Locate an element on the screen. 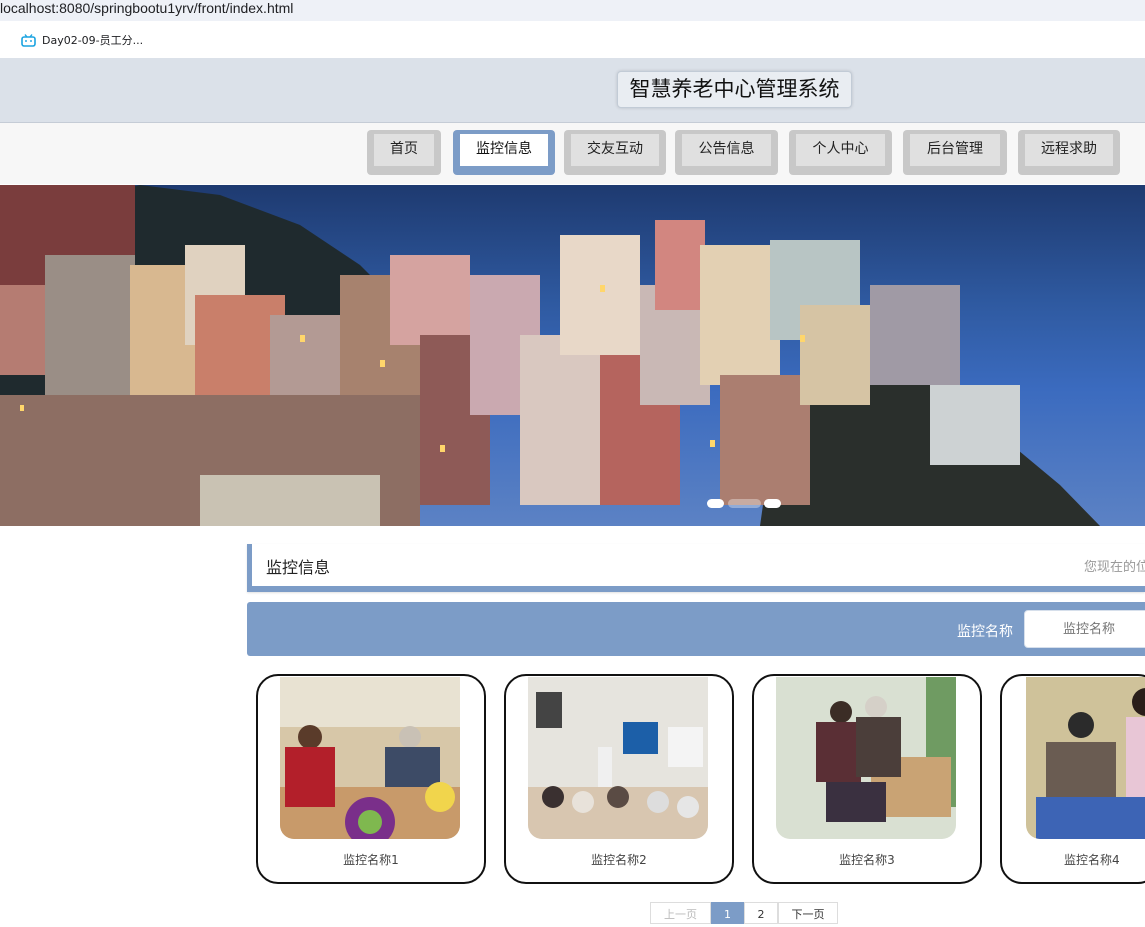 Image resolution: width=1145 pixels, height=927 pixels. page-2-button: 2 is located at coordinates (761, 913).